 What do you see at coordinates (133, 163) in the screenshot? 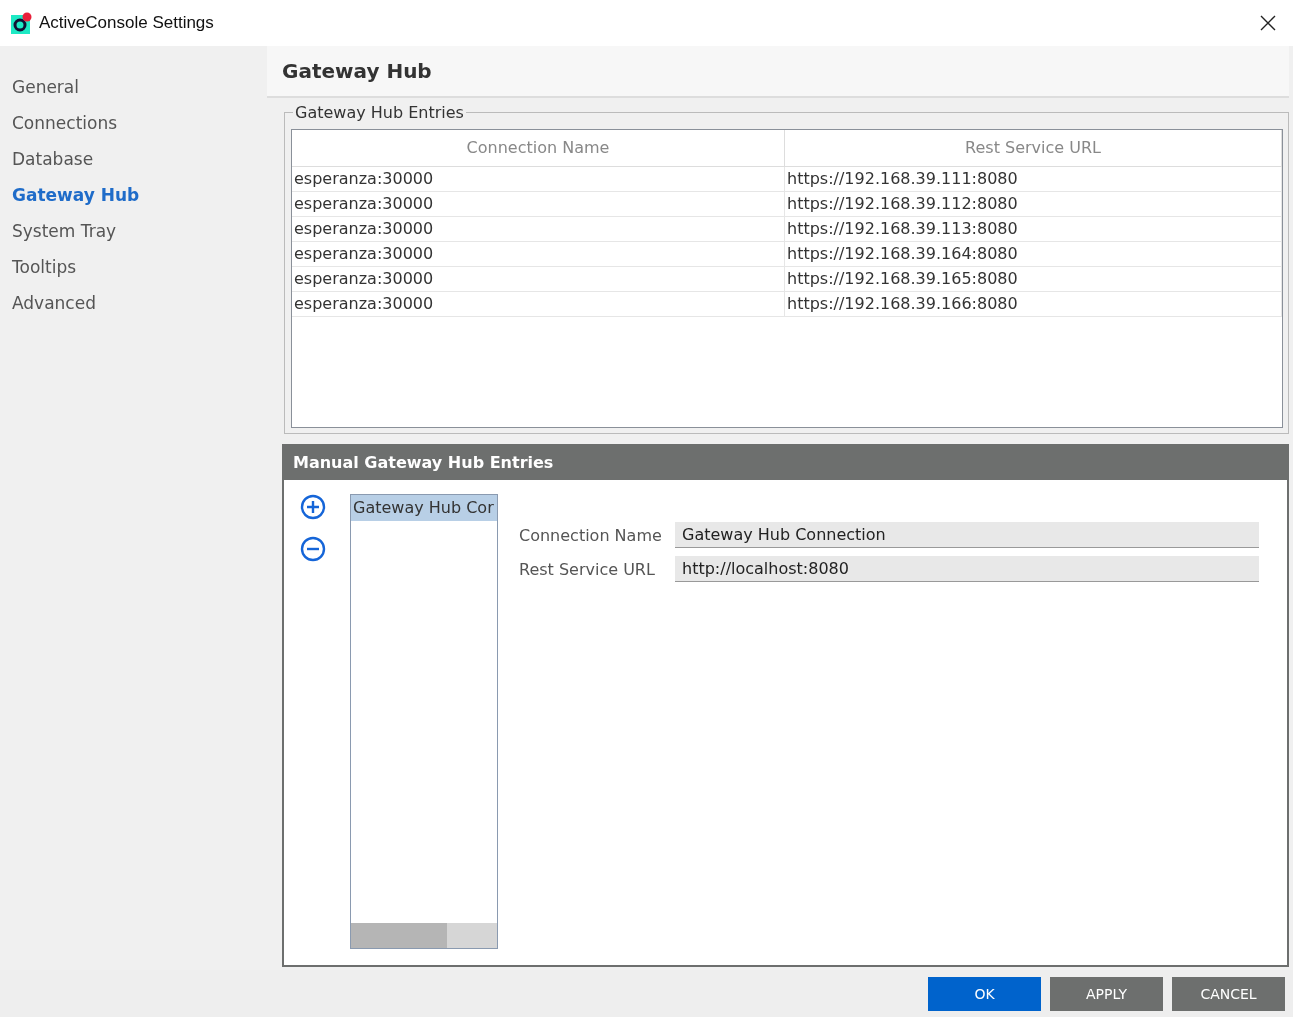
I see `sidebar-item: Database` at bounding box center [133, 163].